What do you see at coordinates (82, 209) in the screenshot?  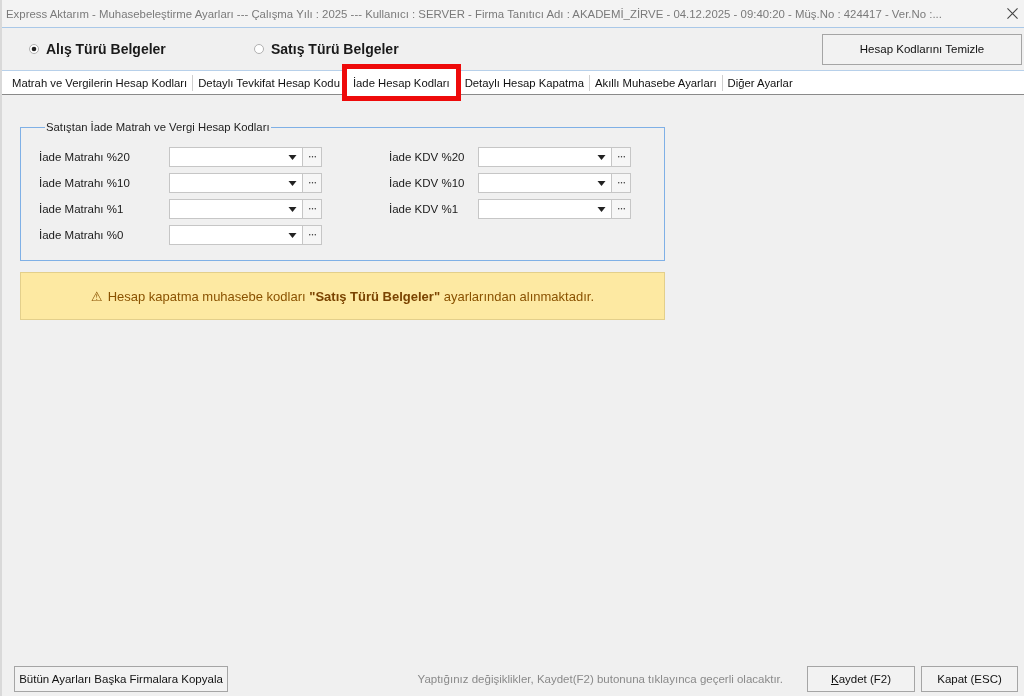 I see `field-label: İade Matrahı %1` at bounding box center [82, 209].